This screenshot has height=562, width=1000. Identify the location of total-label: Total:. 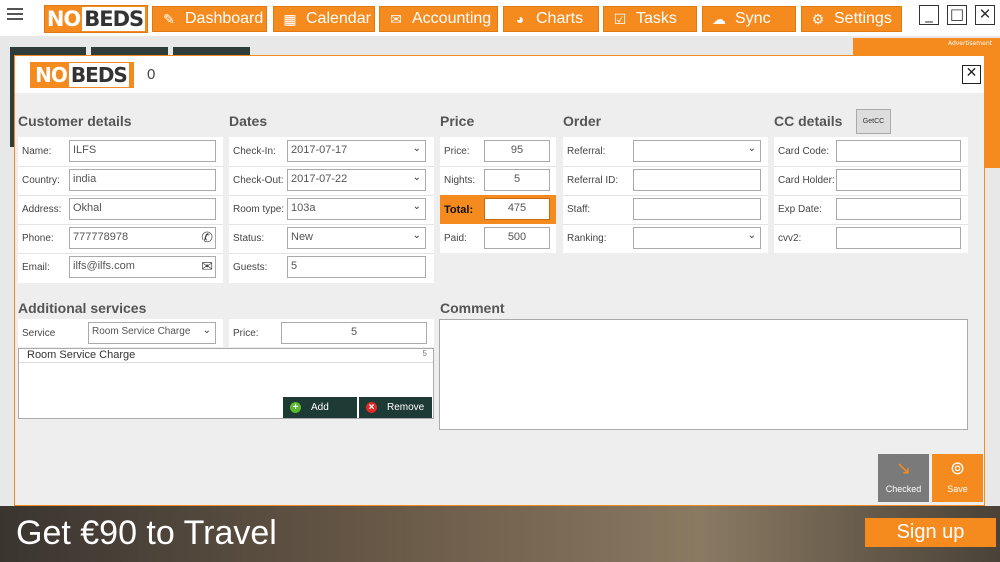
(459, 210).